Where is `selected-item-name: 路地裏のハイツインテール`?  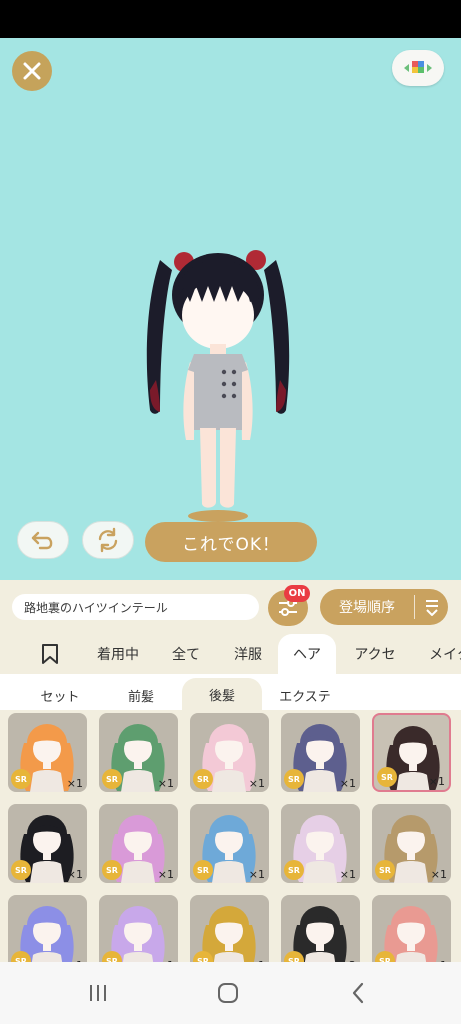 selected-item-name: 路地裏のハイツインテール is located at coordinates (135, 607).